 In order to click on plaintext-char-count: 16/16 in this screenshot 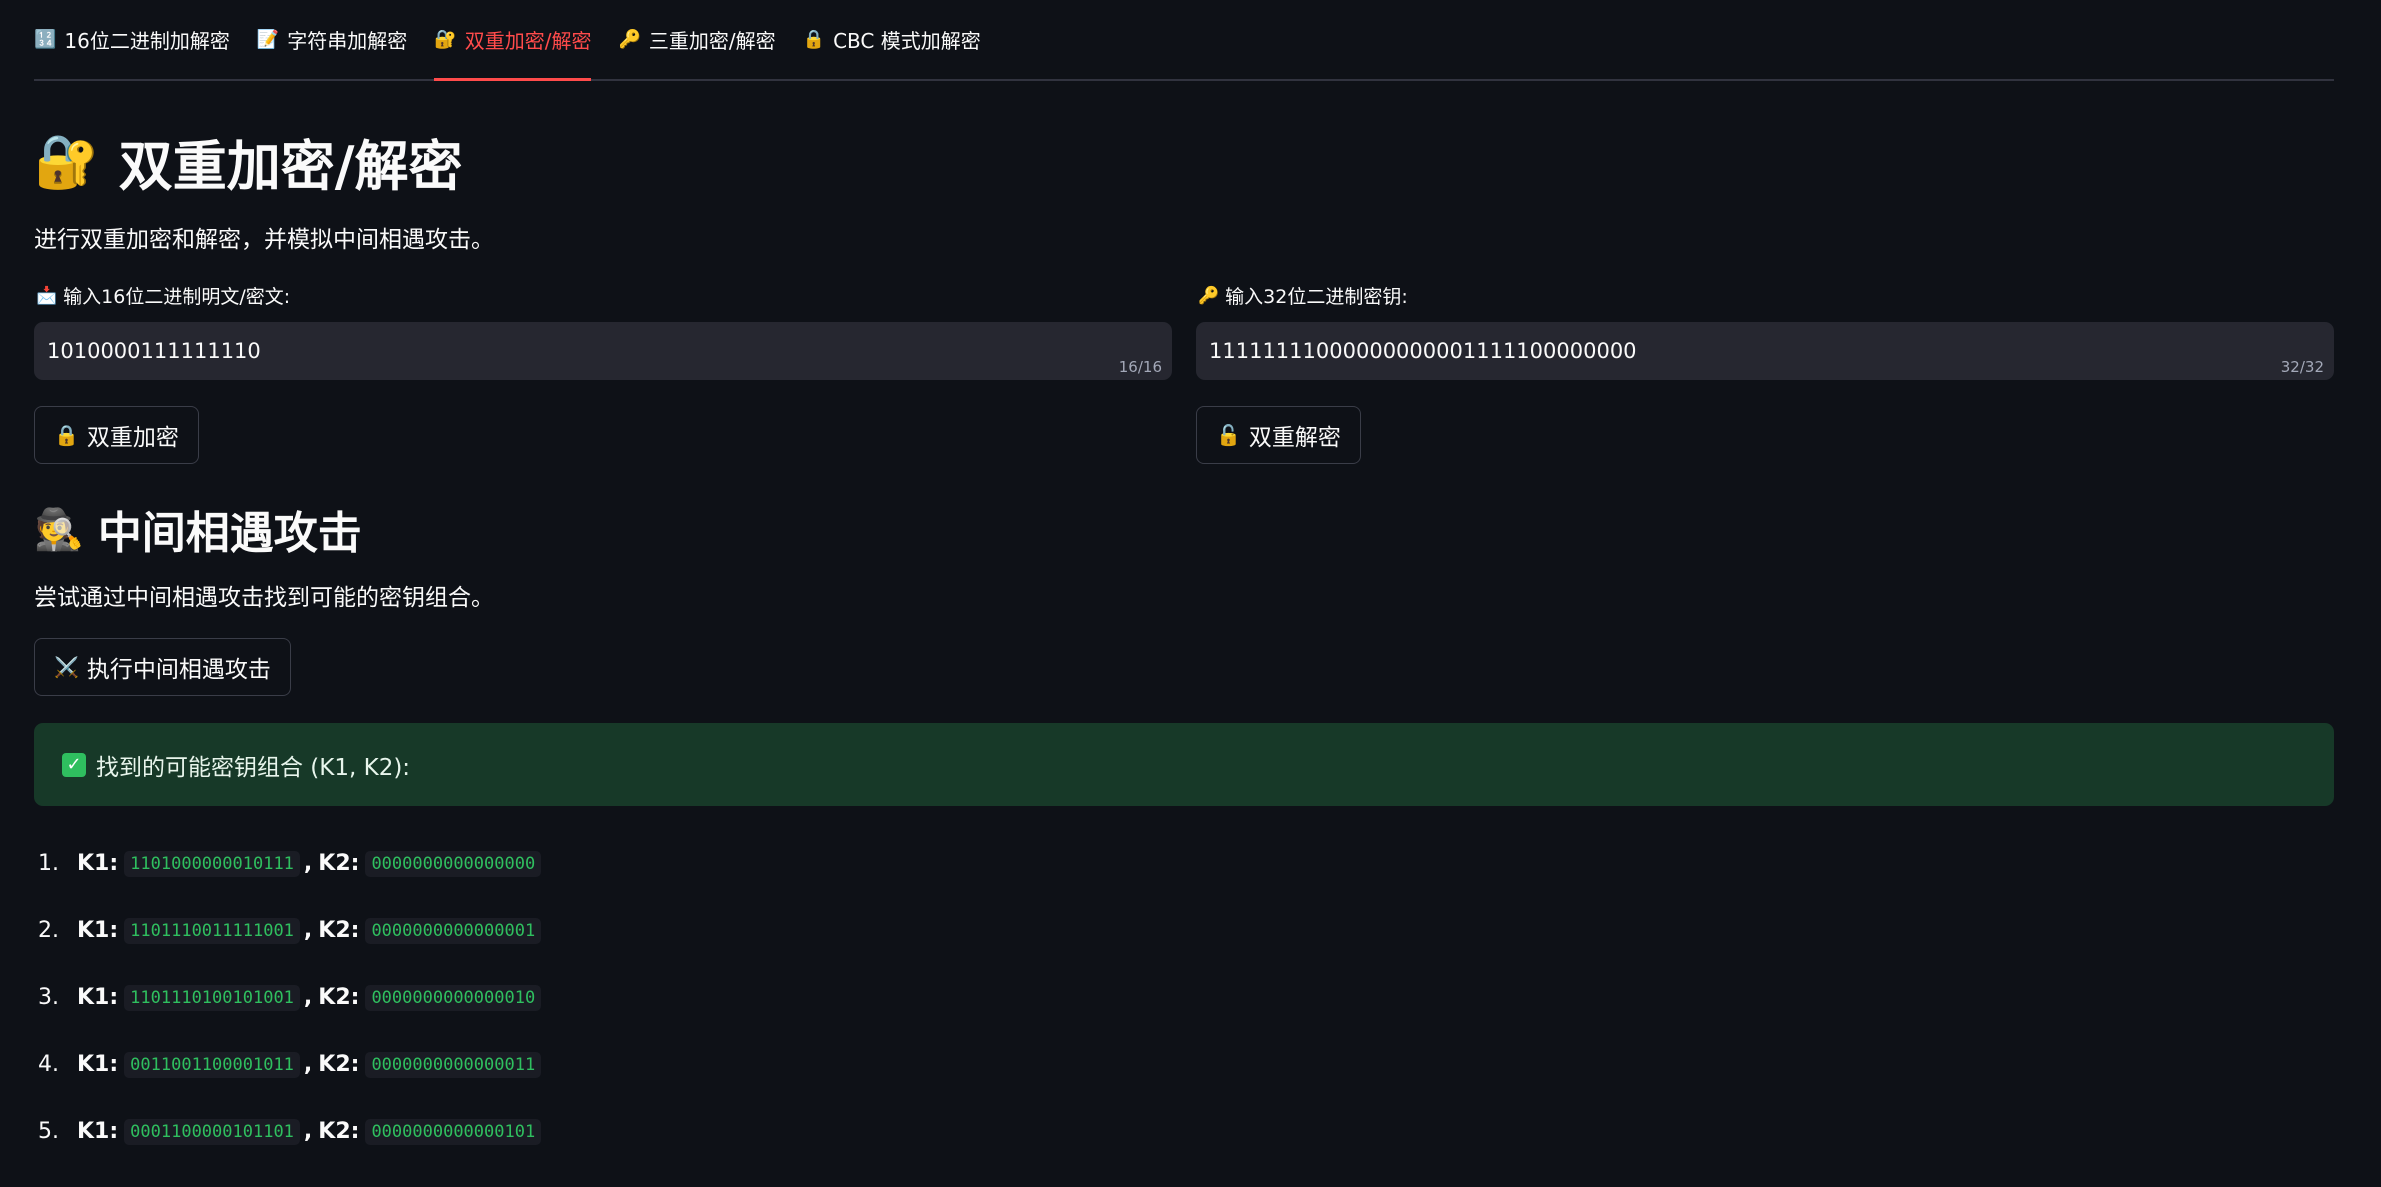, I will do `click(1140, 367)`.